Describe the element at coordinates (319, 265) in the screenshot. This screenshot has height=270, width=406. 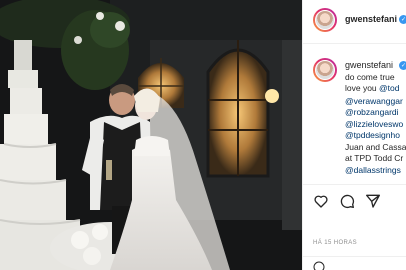
I see `emoji-icon` at that location.